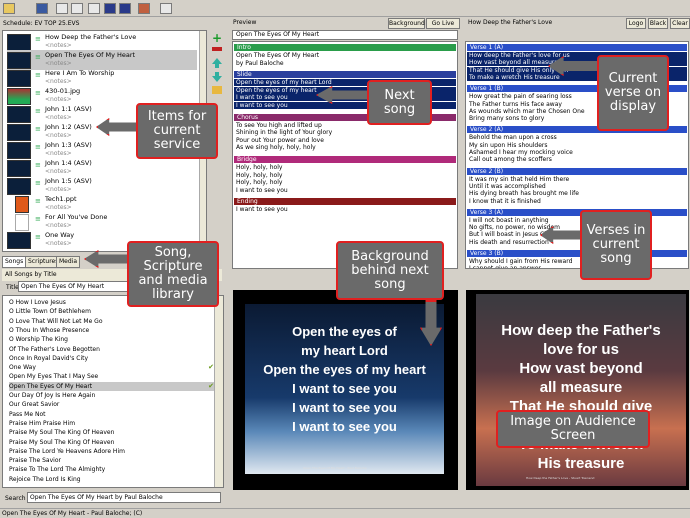  Describe the element at coordinates (102, 168) in the screenshot. I see `schedule-item: ≡ John 1:4 (ASV) <notes>` at that location.